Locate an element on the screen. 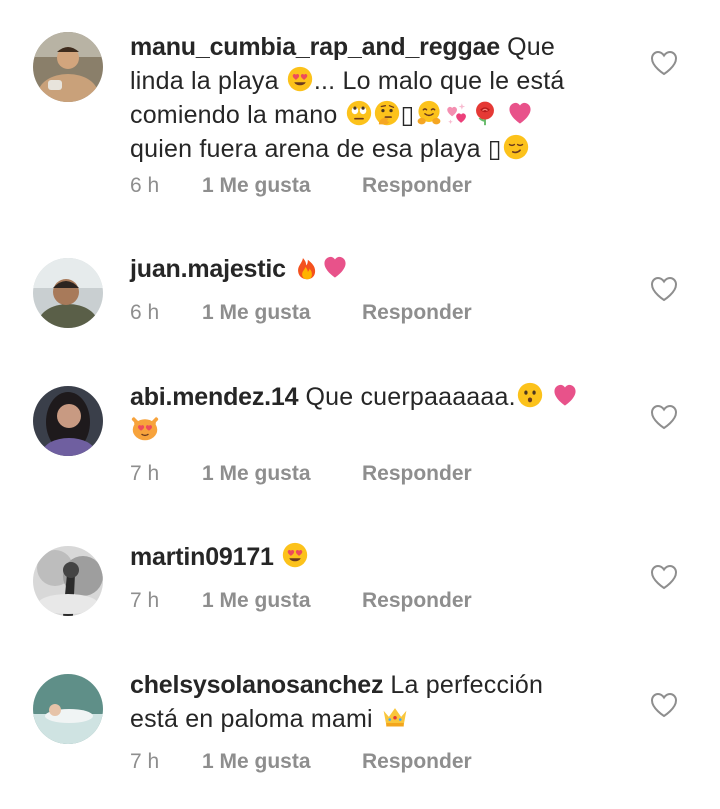  comment-body: quien fuera arena de esa playa is located at coordinates (309, 149).